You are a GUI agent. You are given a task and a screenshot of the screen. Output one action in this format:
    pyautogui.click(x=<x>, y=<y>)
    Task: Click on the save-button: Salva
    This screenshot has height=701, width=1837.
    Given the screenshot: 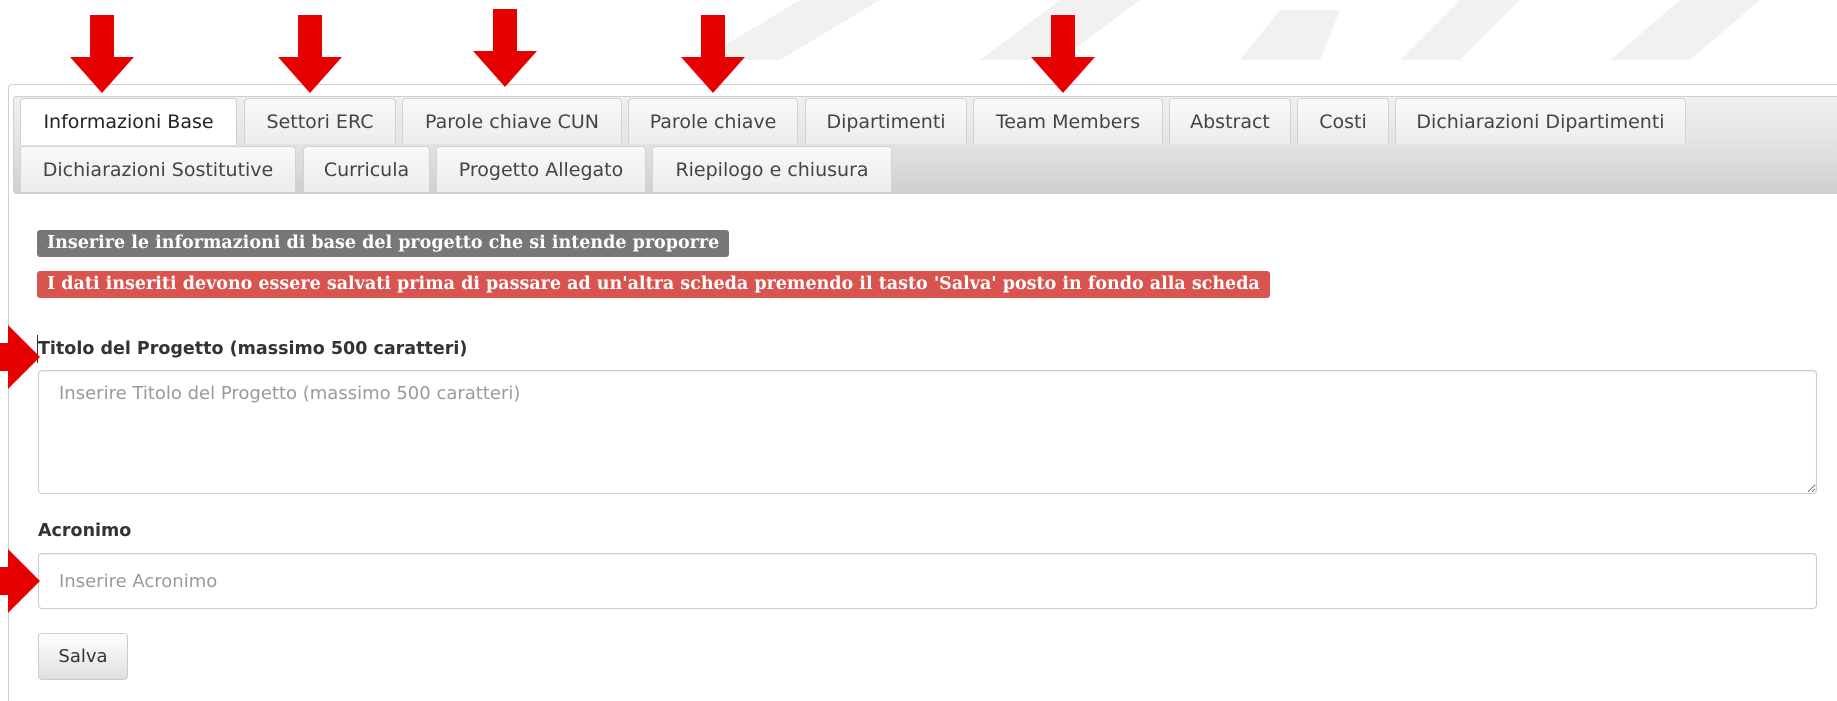 What is the action you would take?
    pyautogui.click(x=83, y=656)
    